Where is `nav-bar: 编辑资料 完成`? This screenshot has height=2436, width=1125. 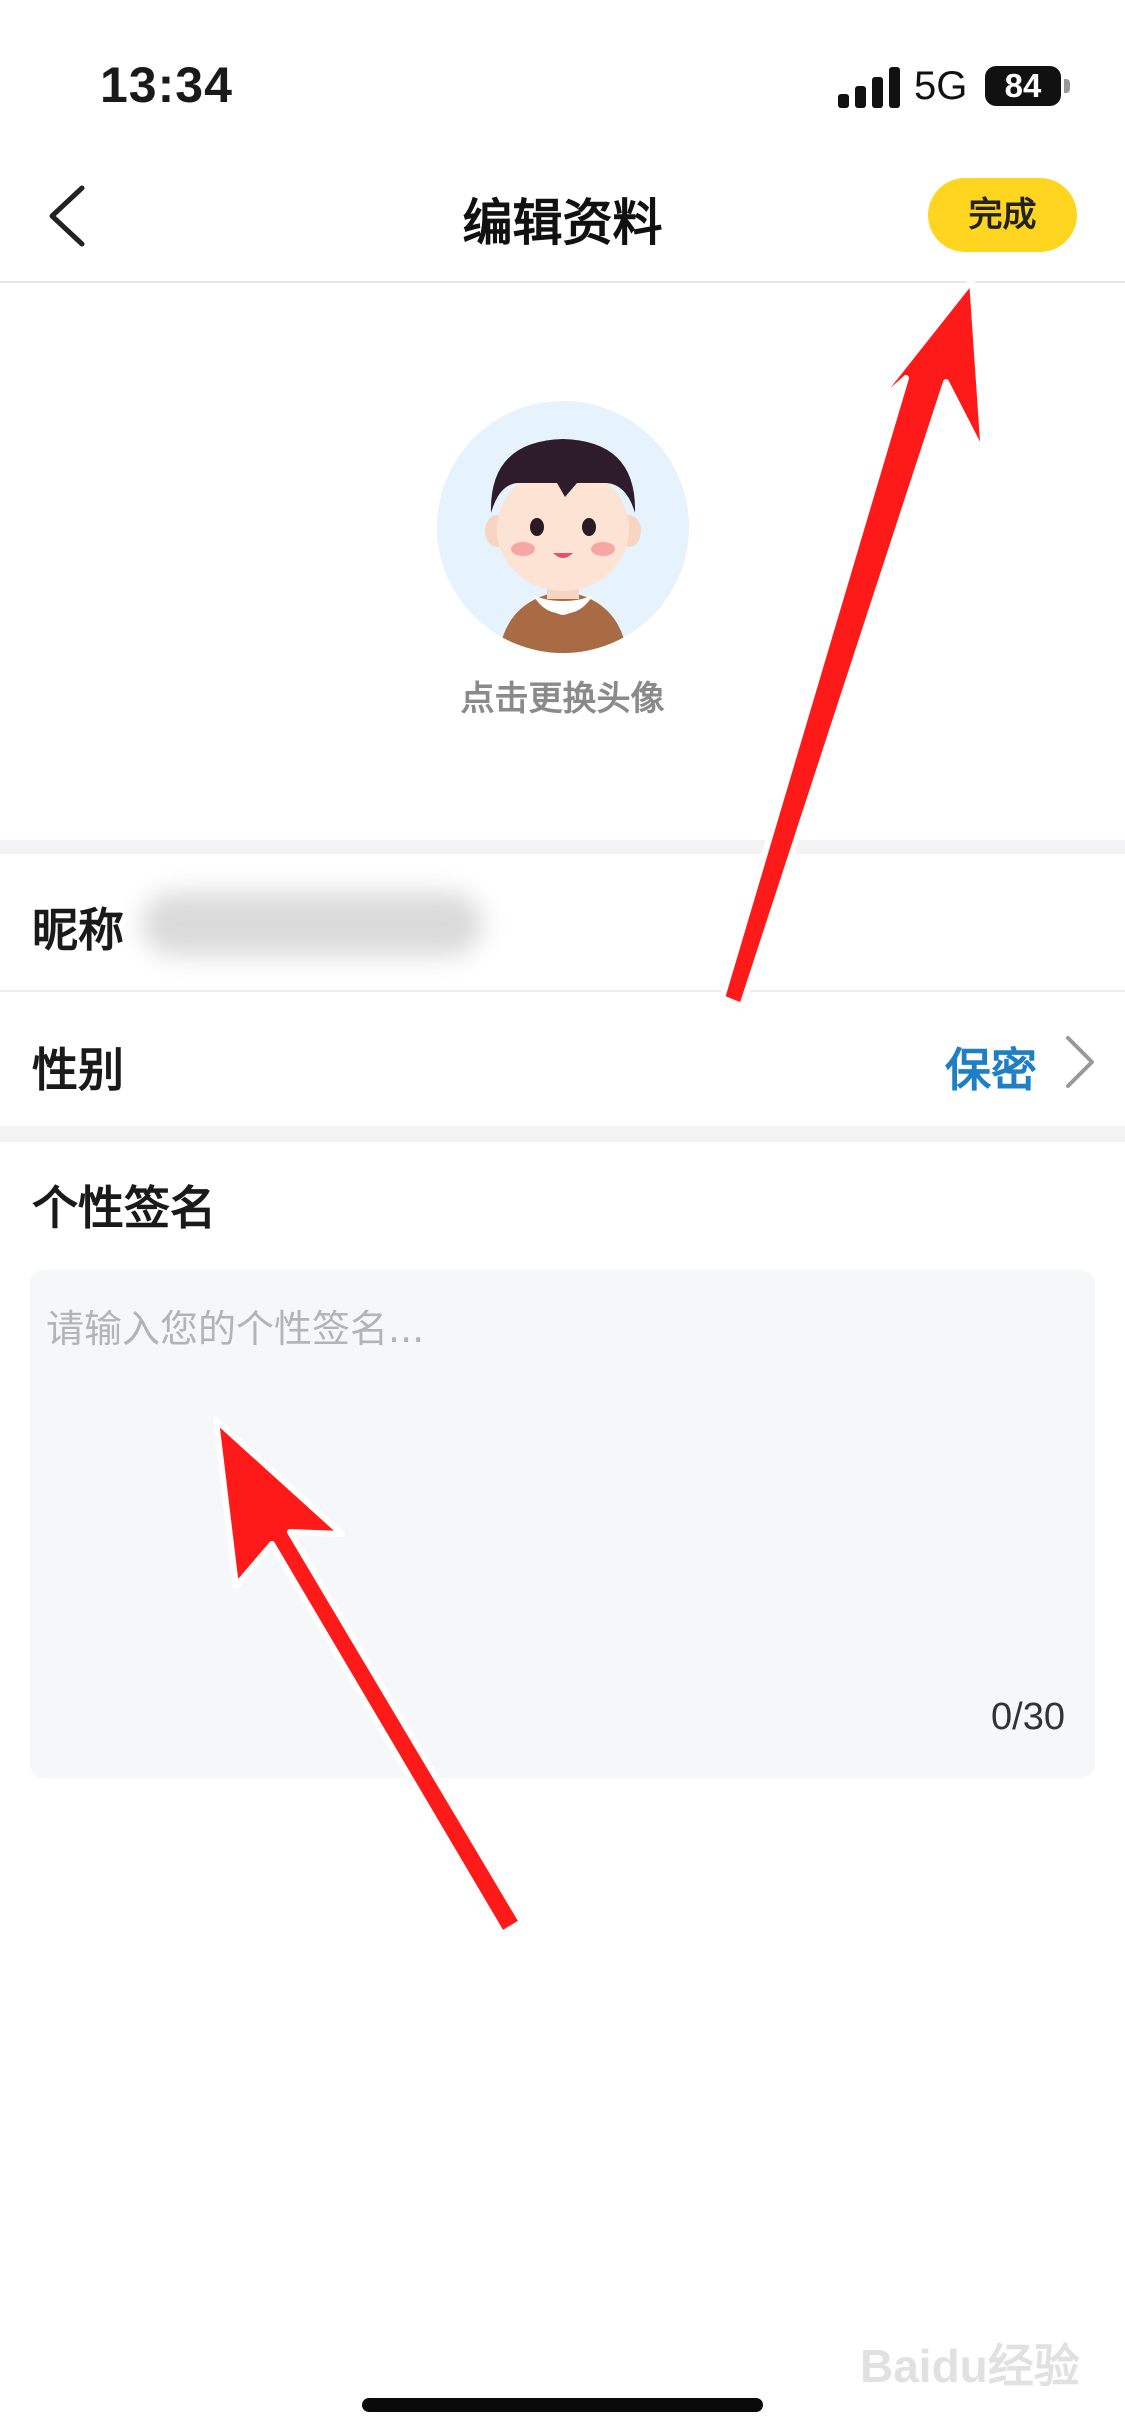
nav-bar: 编辑资料 完成 is located at coordinates (562, 216).